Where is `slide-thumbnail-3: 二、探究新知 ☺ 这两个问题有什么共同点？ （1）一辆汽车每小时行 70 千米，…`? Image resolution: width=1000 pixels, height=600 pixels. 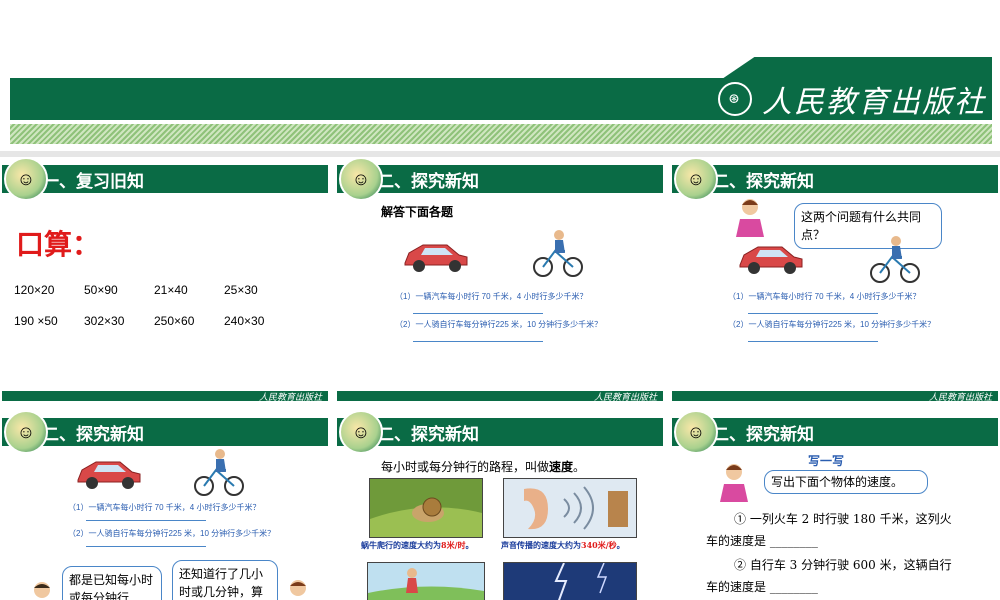 slide-thumbnail-3: 二、探究新知 ☺ 这两个问题有什么共同点？ （1）一辆汽车每小时行 70 千米，… is located at coordinates (835, 279).